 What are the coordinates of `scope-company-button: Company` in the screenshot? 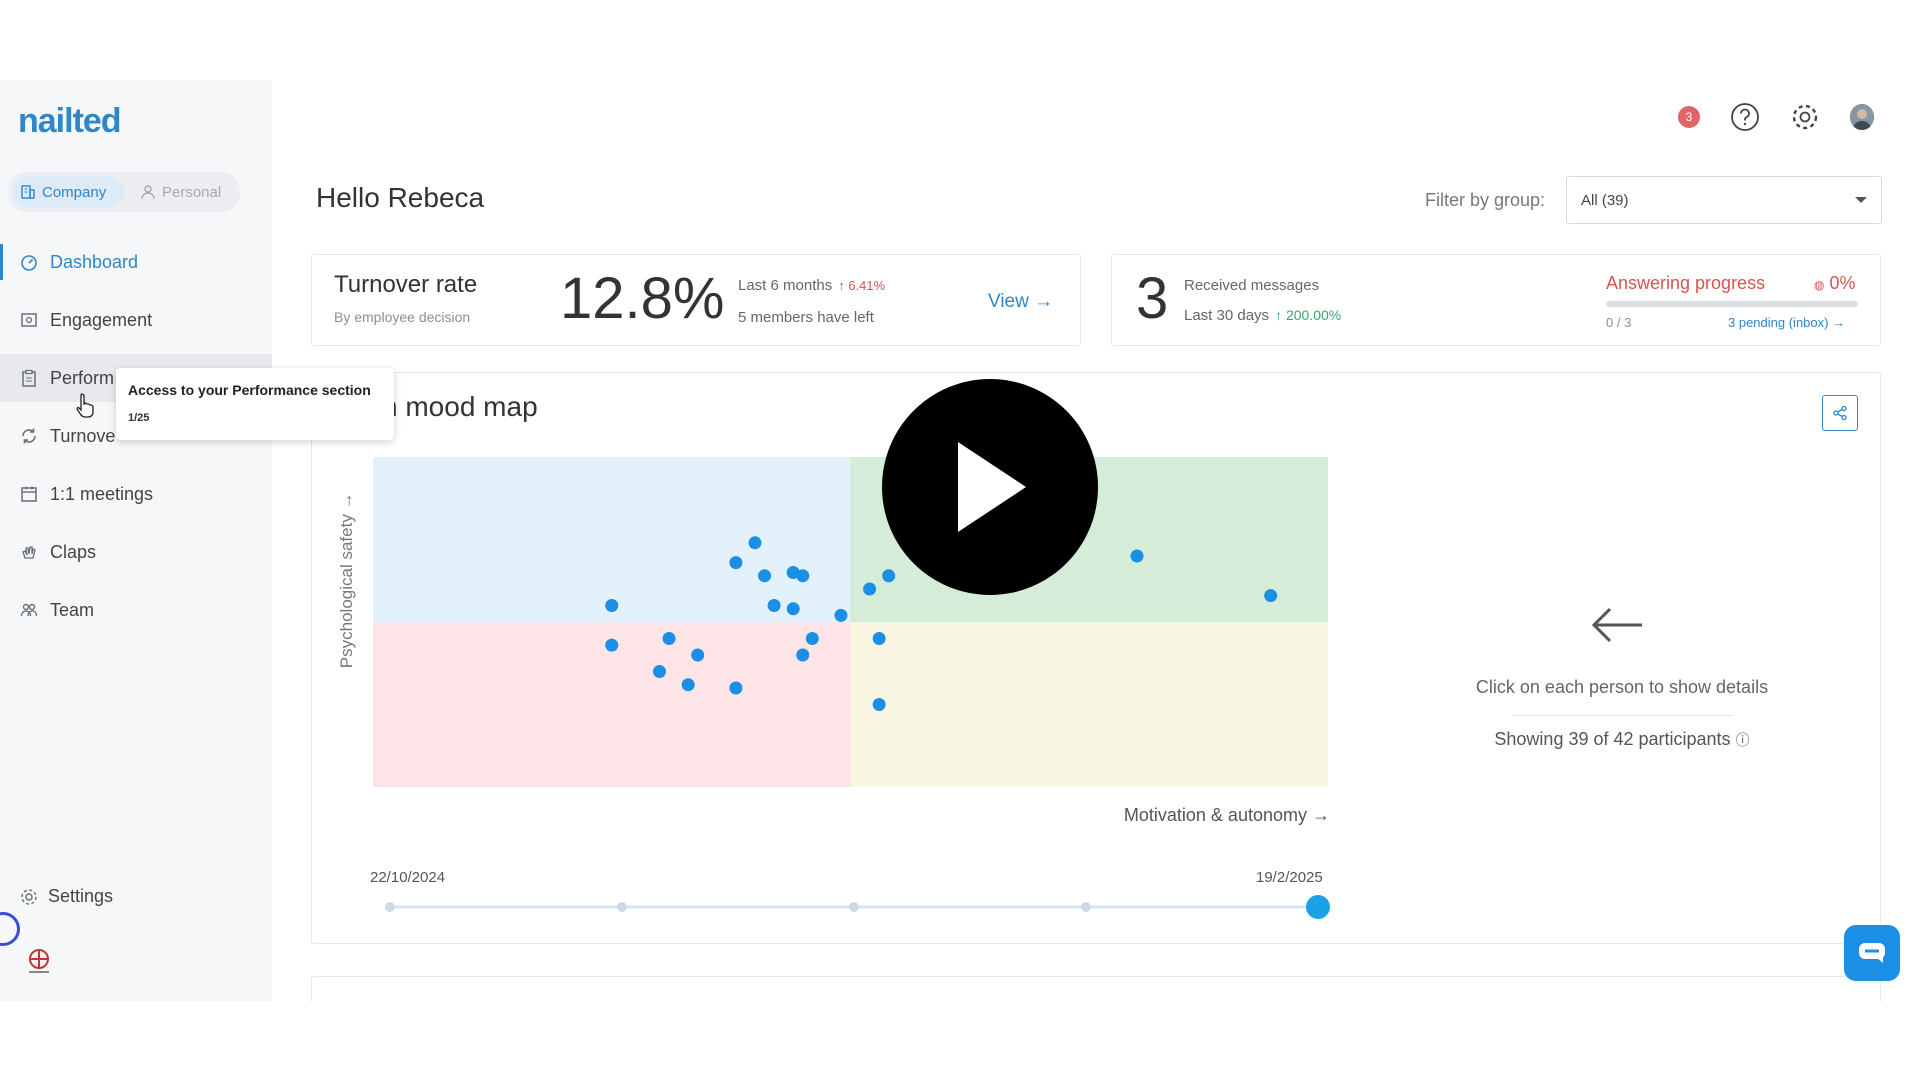 It's located at (68, 192).